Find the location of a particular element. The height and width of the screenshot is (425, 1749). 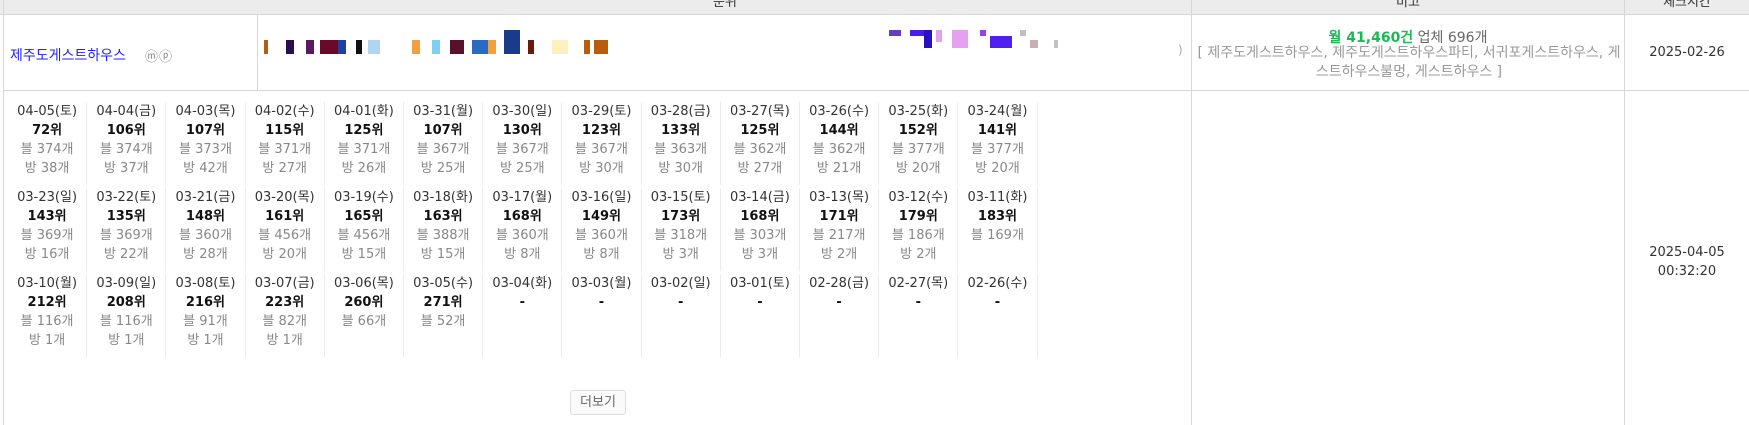

rank-cell: 03-11(화) 183위 블 169개 is located at coordinates (998, 229).